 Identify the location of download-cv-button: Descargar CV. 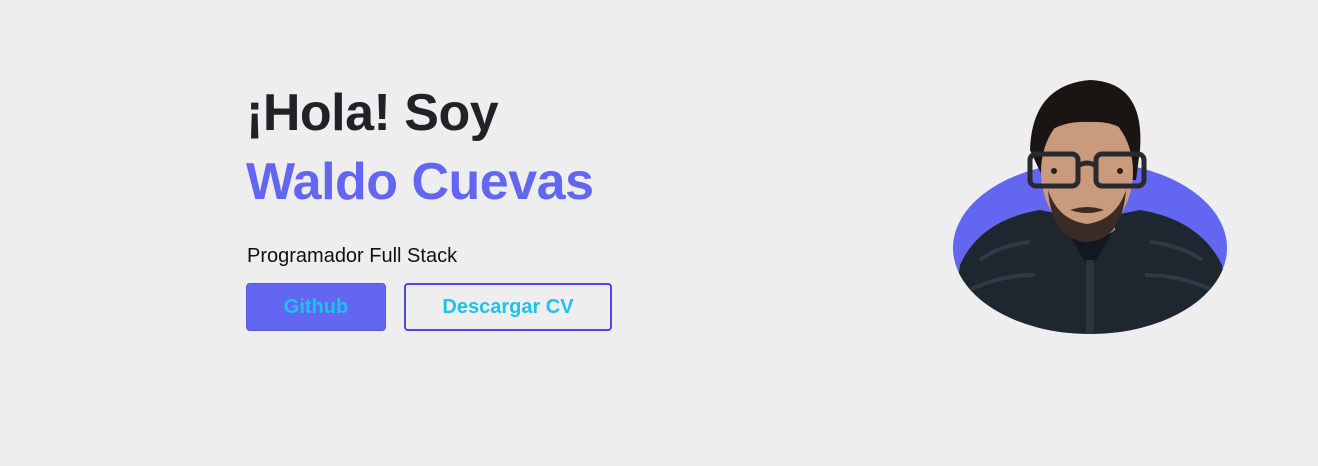
(508, 307).